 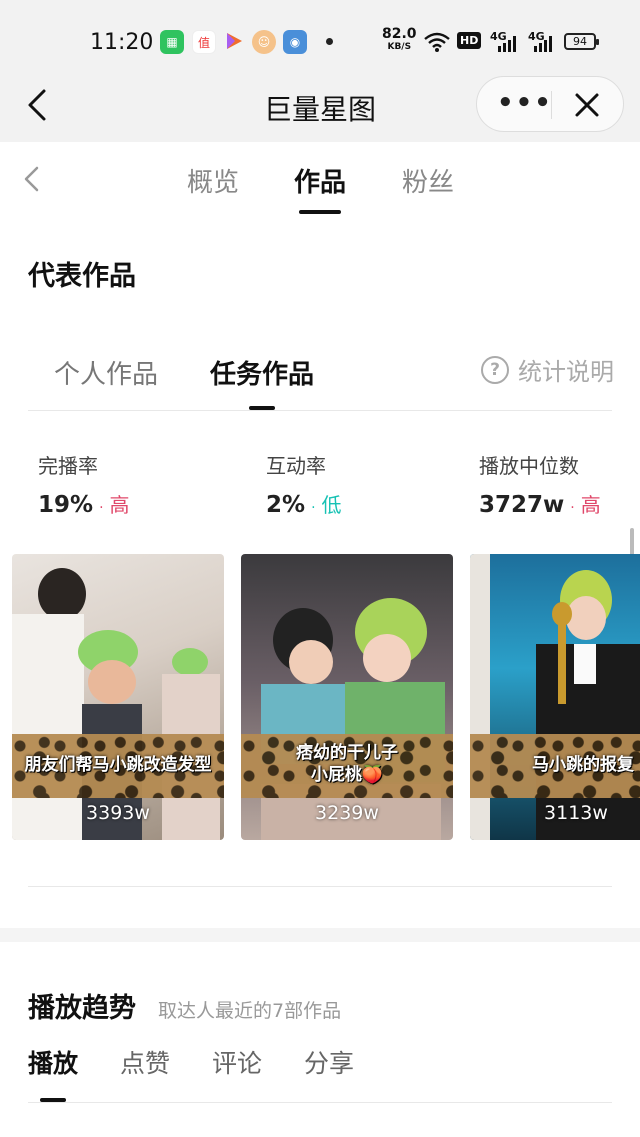 What do you see at coordinates (347, 753) in the screenshot?
I see `video-caption-line: 痞幼的干儿子` at bounding box center [347, 753].